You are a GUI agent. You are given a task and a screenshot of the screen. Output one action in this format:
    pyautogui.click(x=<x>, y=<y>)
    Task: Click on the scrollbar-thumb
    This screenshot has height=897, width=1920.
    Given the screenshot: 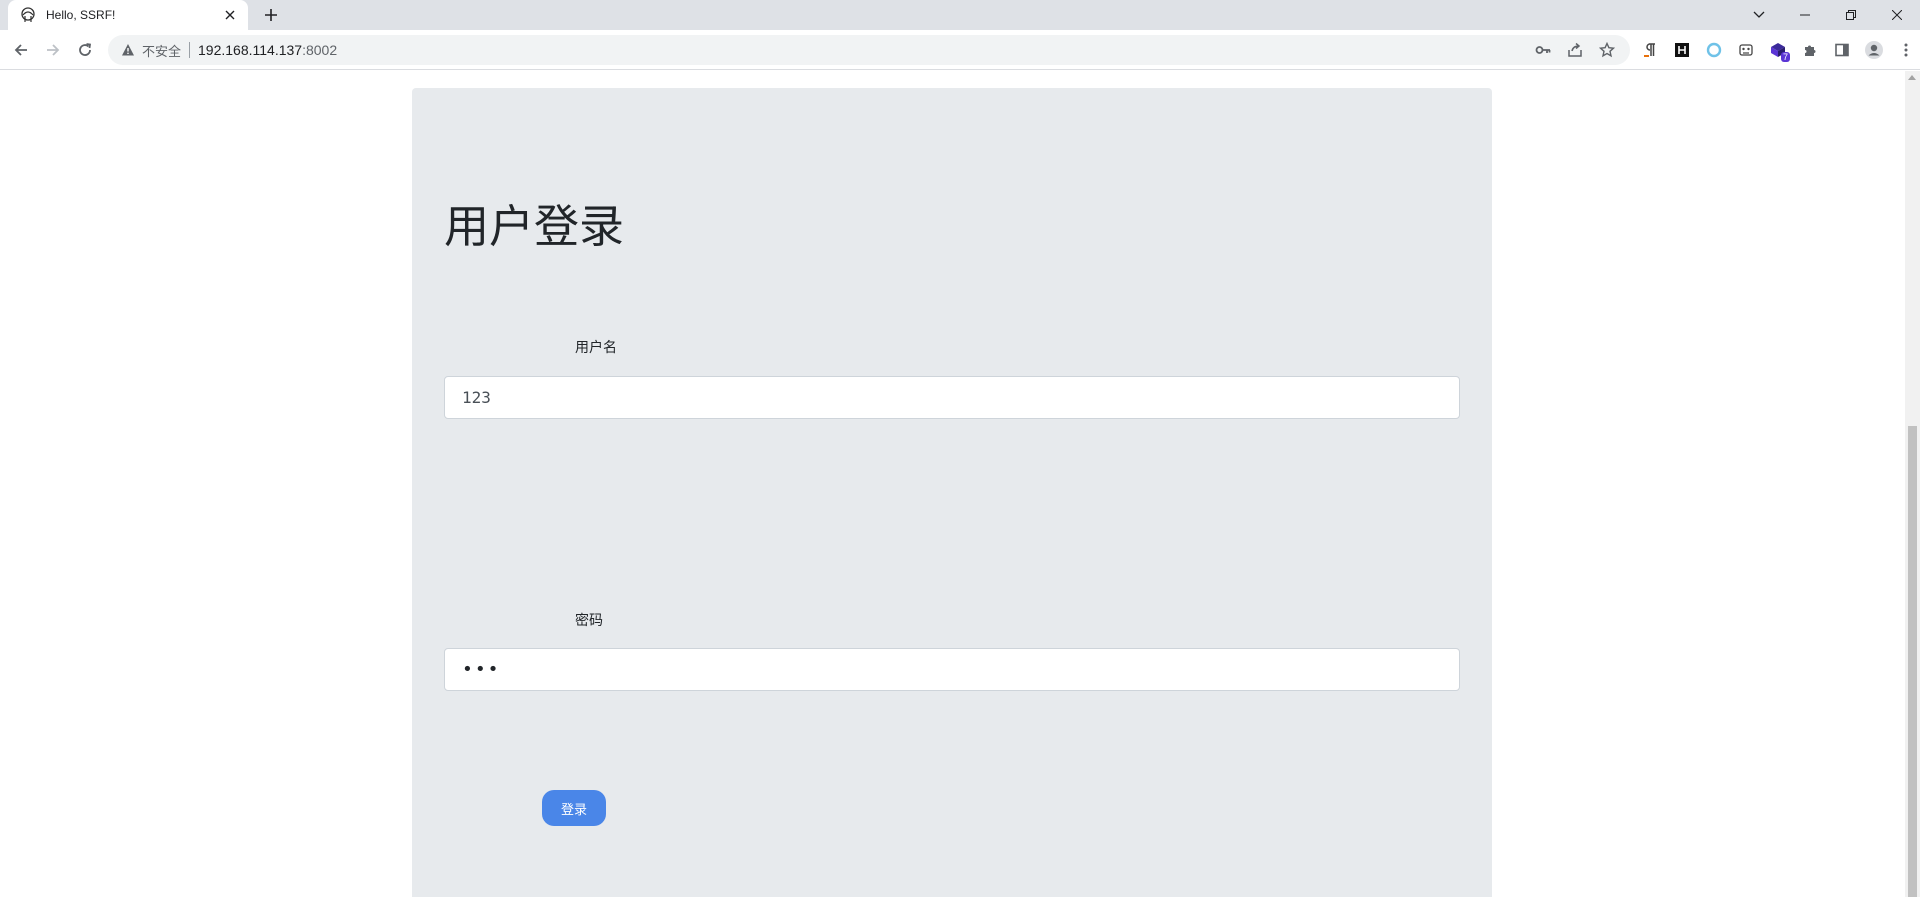 What is the action you would take?
    pyautogui.click(x=1912, y=661)
    